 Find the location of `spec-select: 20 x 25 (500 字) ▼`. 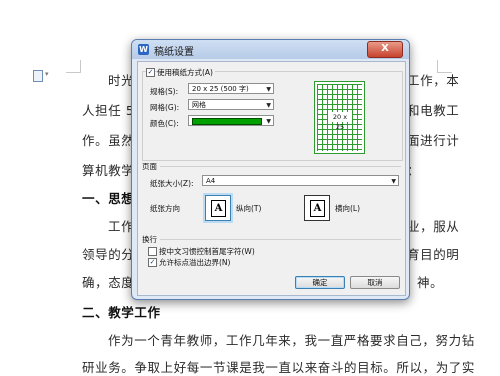

spec-select: 20 x 25 (500 字) ▼ is located at coordinates (231, 88).